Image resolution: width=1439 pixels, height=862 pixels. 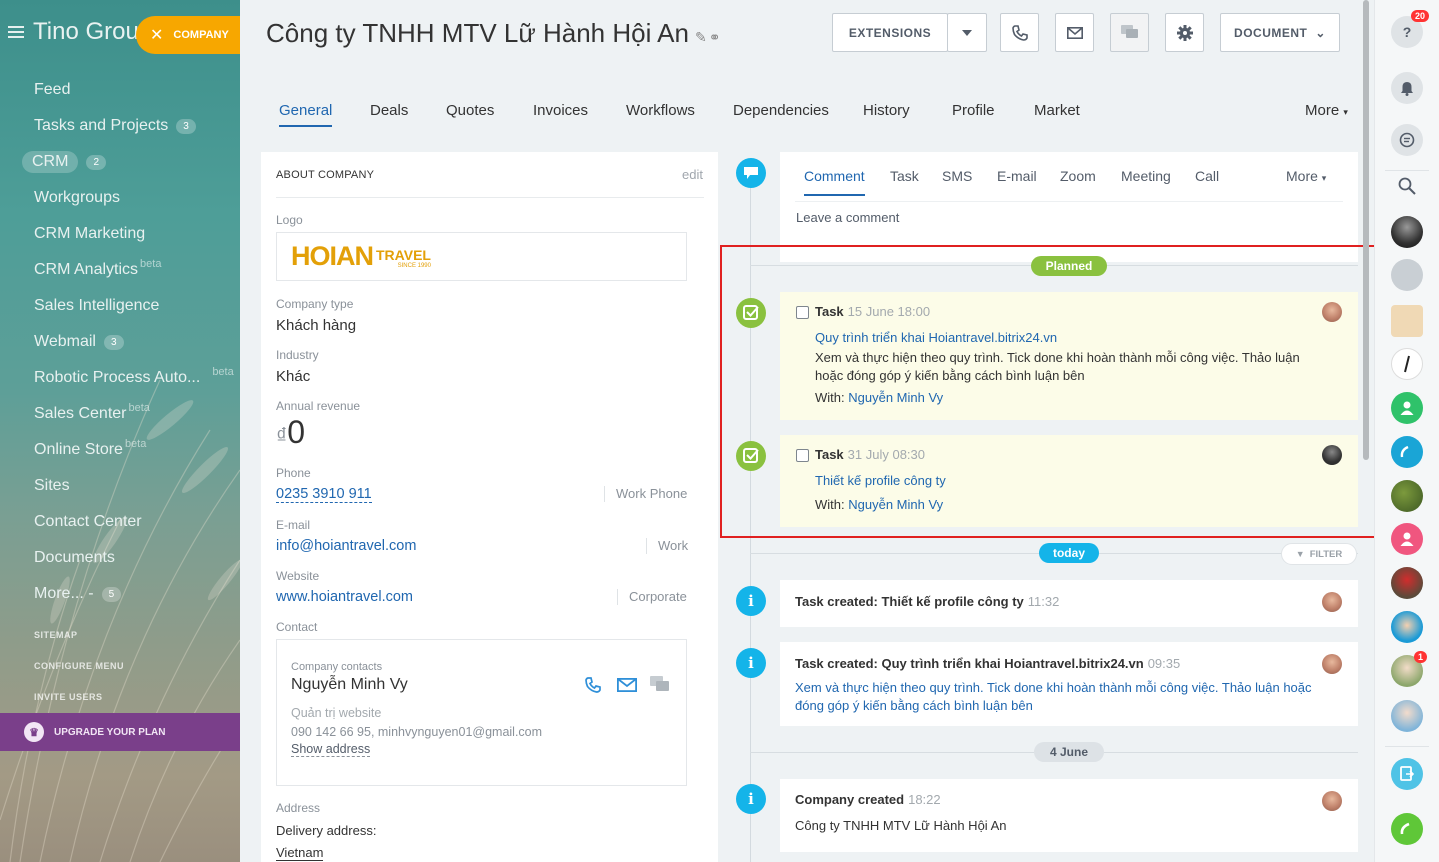 I want to click on show-address-link: Show address, so click(x=331, y=749).